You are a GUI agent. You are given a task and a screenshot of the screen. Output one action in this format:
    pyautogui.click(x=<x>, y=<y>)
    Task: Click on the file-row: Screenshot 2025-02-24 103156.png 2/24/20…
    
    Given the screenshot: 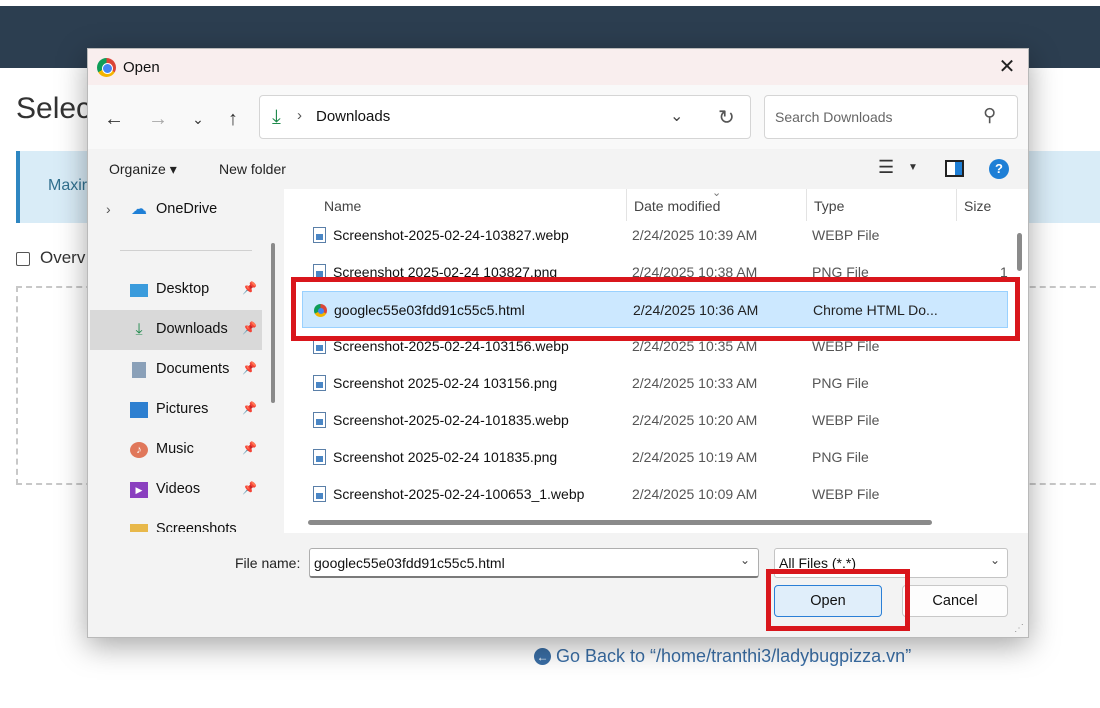 What is the action you would take?
    pyautogui.click(x=655, y=383)
    